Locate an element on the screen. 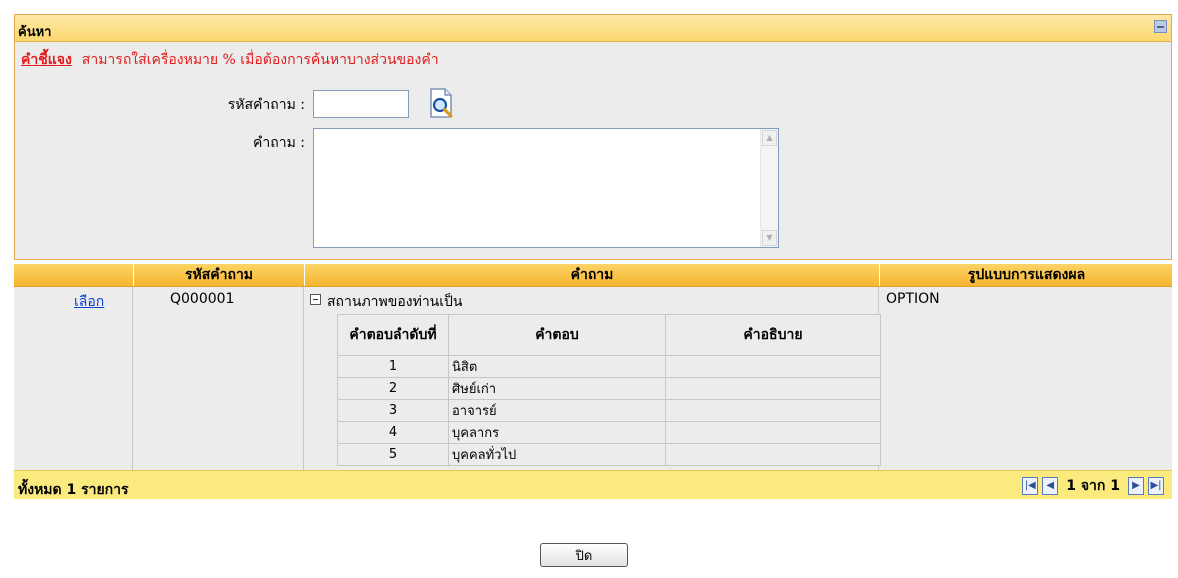 This screenshot has height=578, width=1178. question-id-cell: Q000001 is located at coordinates (202, 299).